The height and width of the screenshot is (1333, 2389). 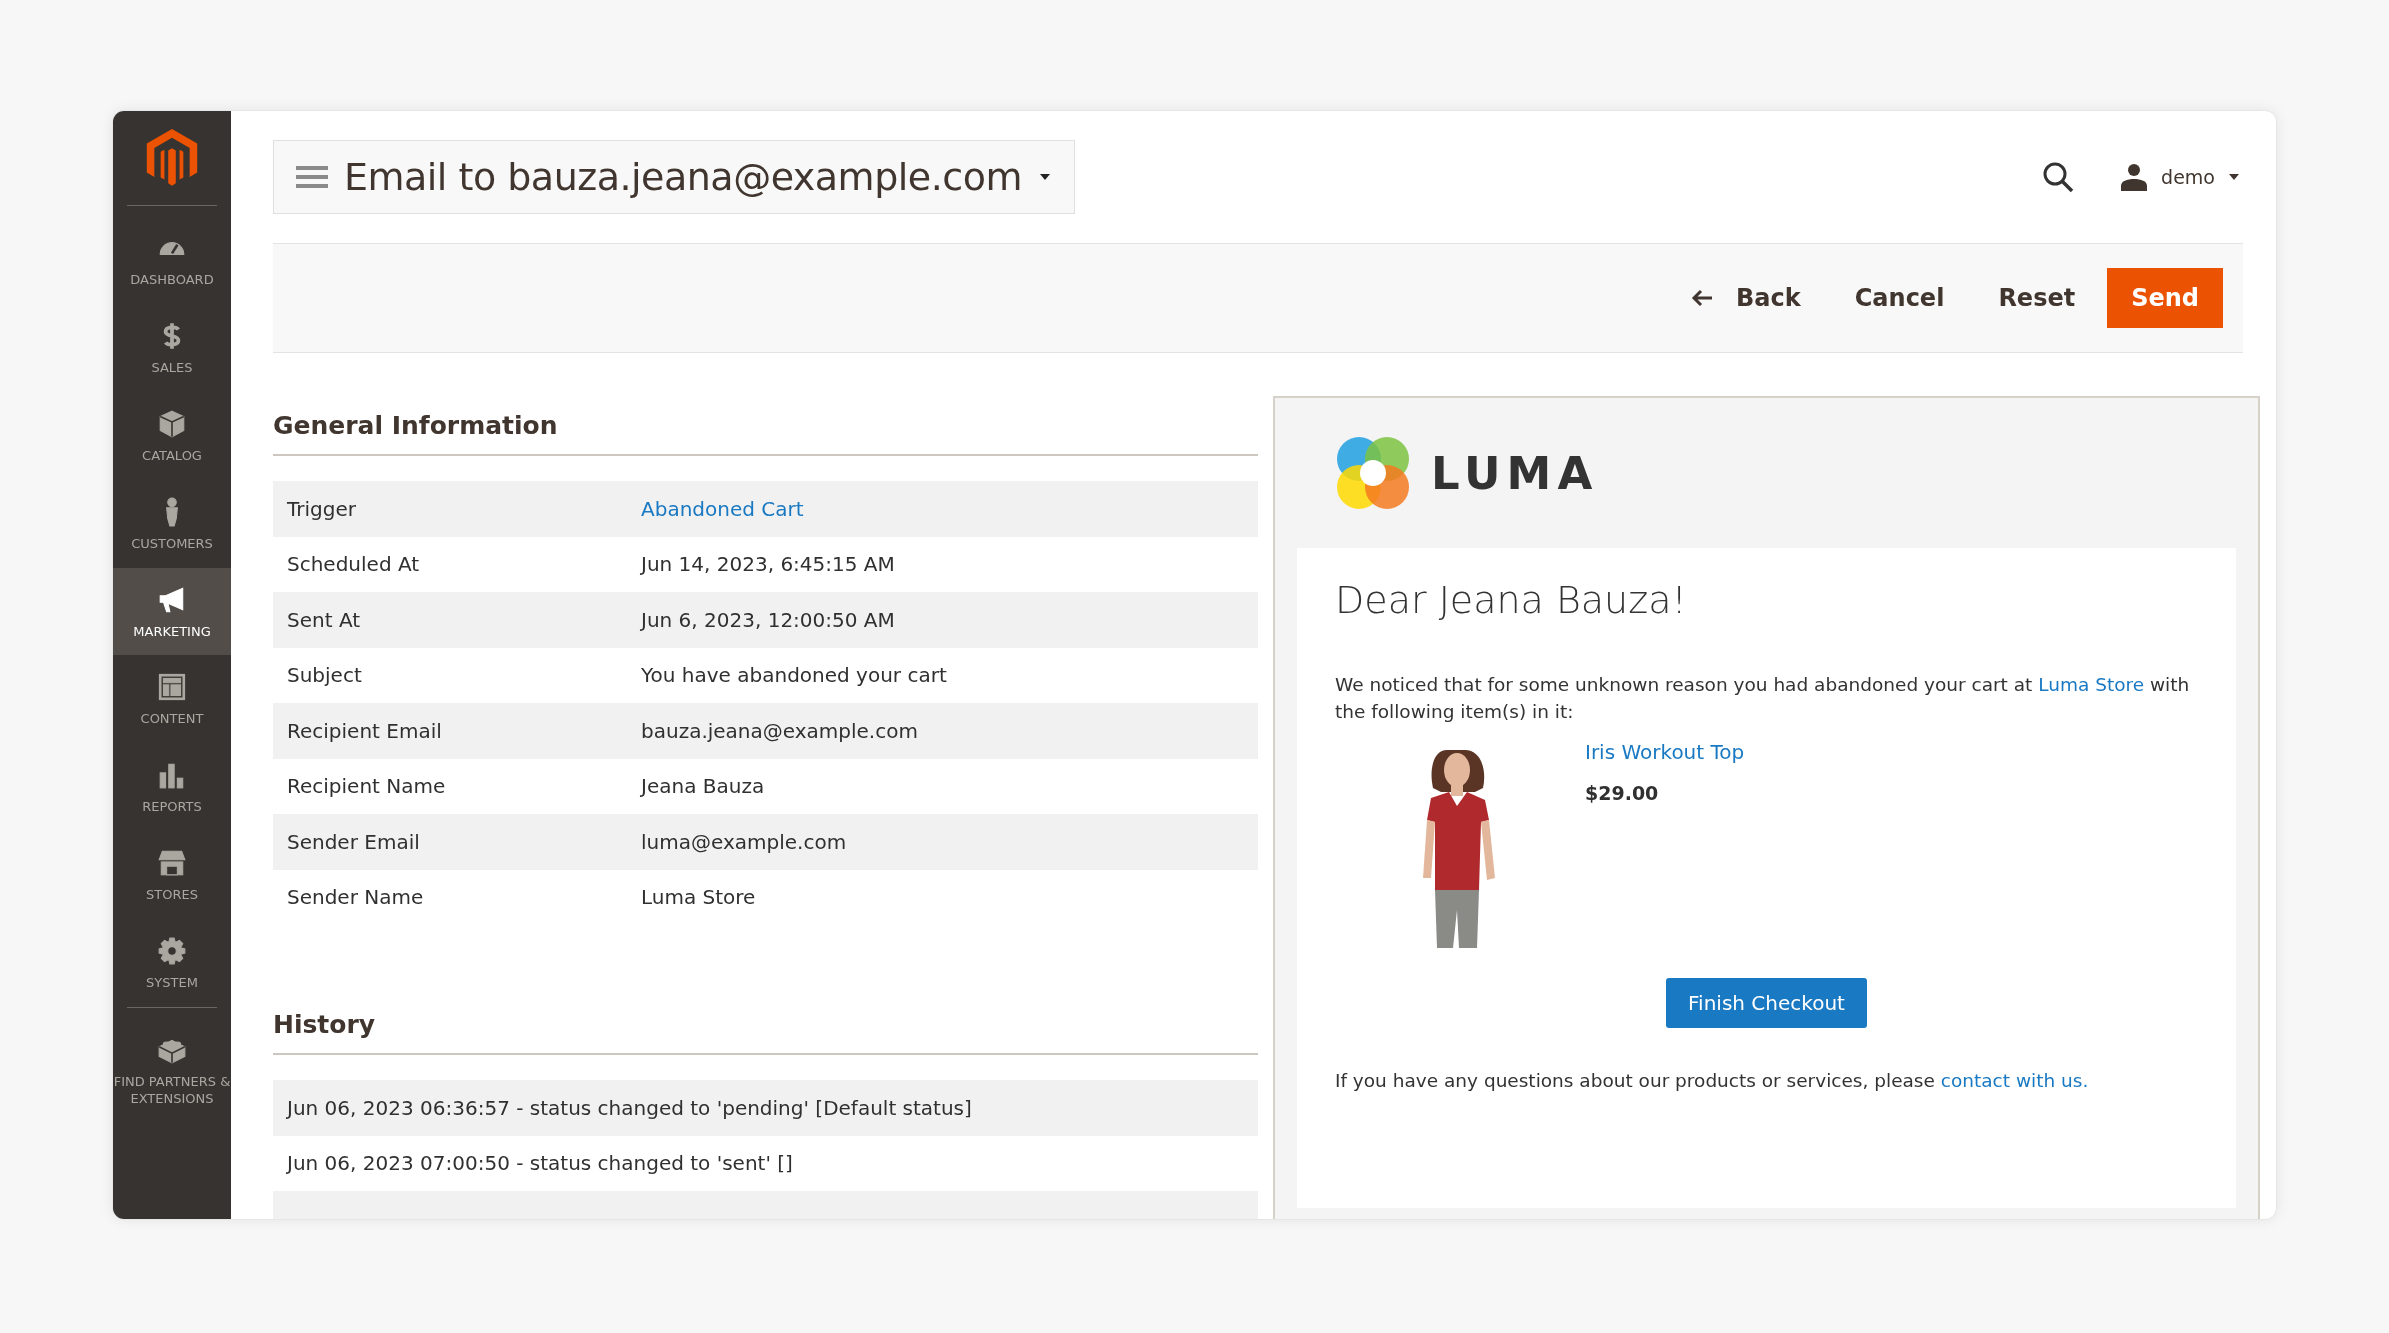 I want to click on sidebar-item: DASHBOARD, so click(x=172, y=260).